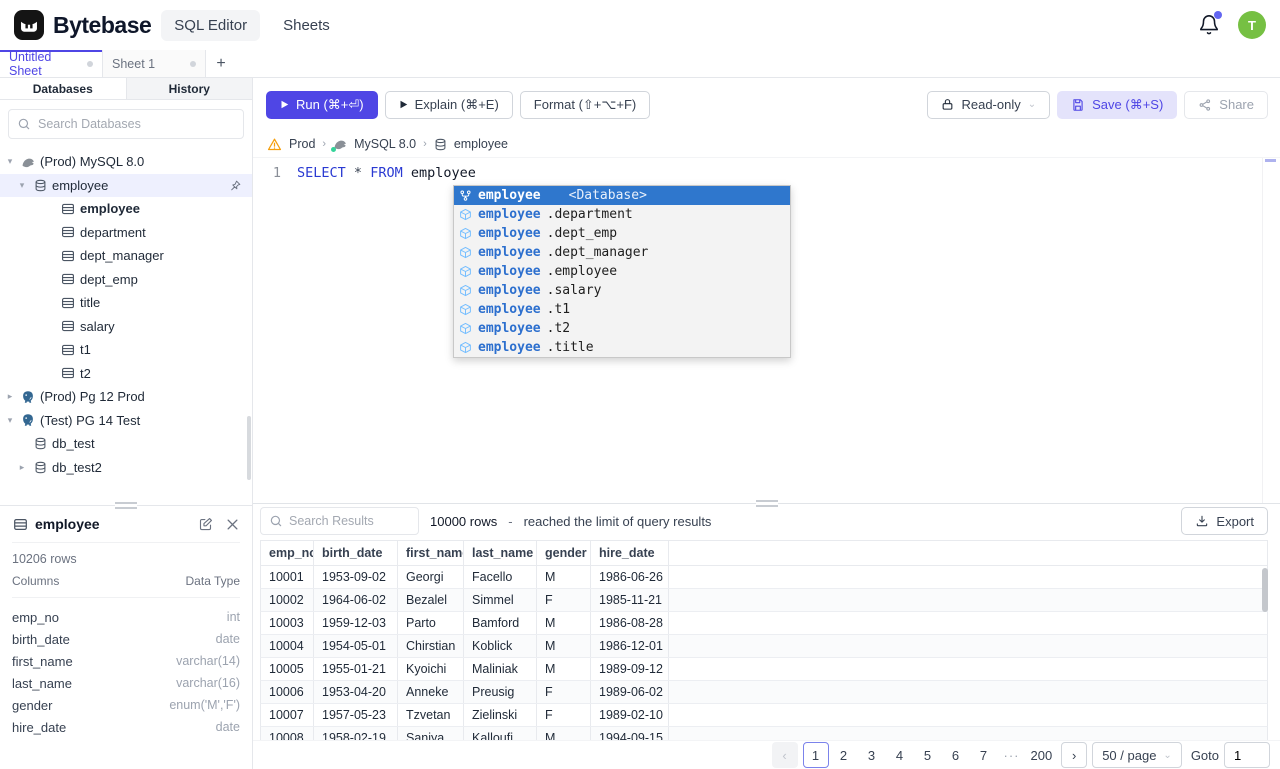  What do you see at coordinates (564, 553) in the screenshot?
I see `column-header: gender` at bounding box center [564, 553].